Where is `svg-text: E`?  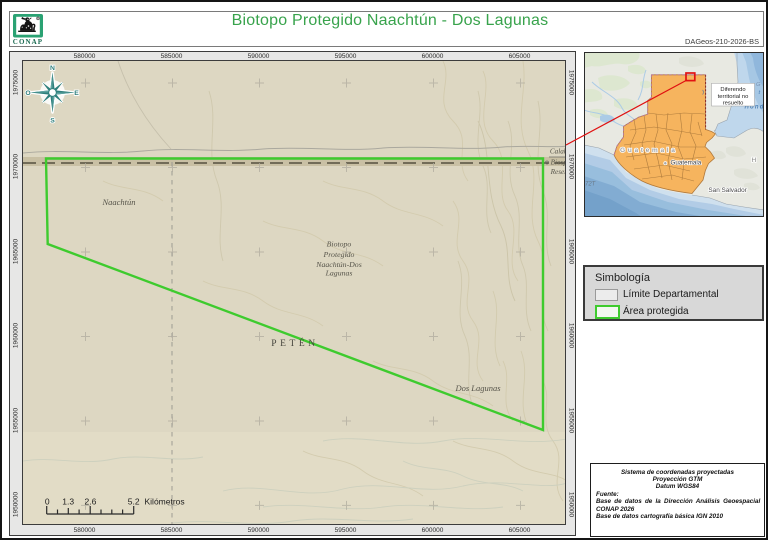
svg-text: E is located at coordinates (76, 93).